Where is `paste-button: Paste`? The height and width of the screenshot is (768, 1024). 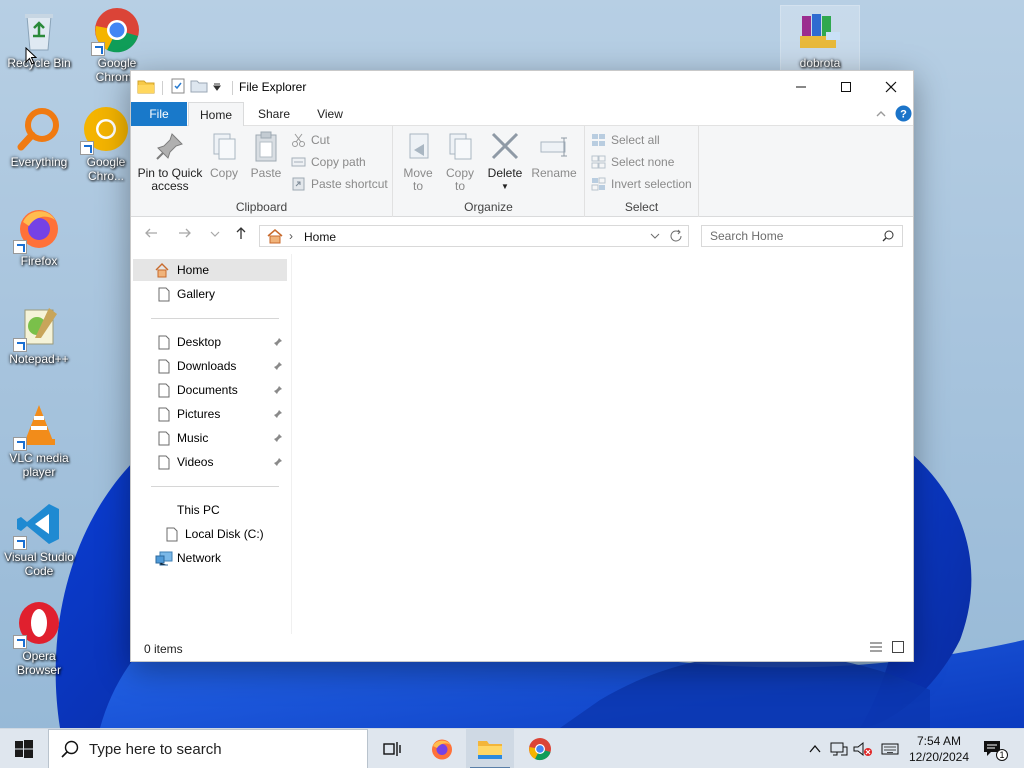 paste-button: Paste is located at coordinates (266, 155).